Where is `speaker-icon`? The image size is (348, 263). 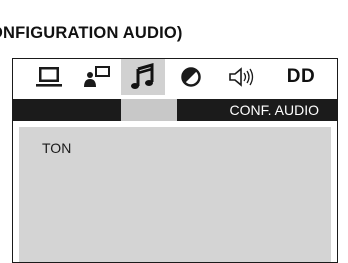
speaker-icon is located at coordinates (241, 77).